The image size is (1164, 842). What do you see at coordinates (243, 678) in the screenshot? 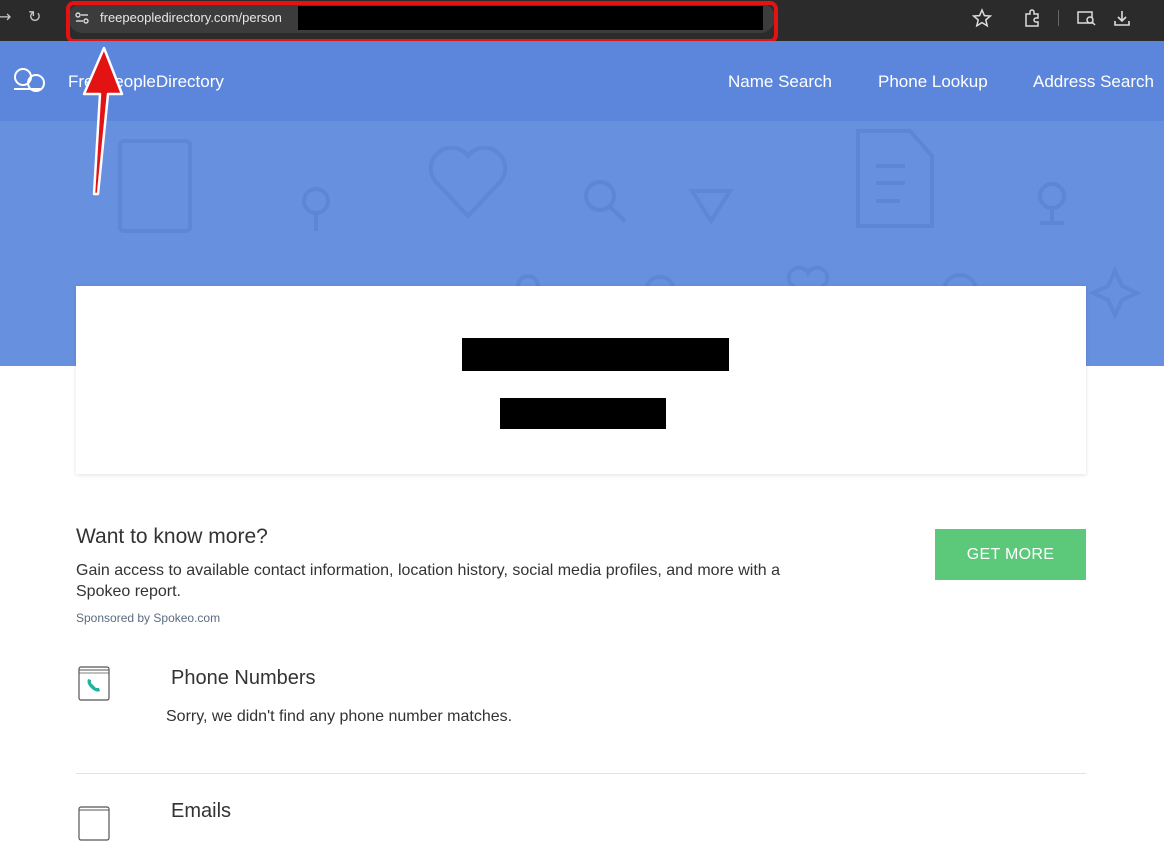
I see `phone-numbers-title: Phone Numbers` at bounding box center [243, 678].